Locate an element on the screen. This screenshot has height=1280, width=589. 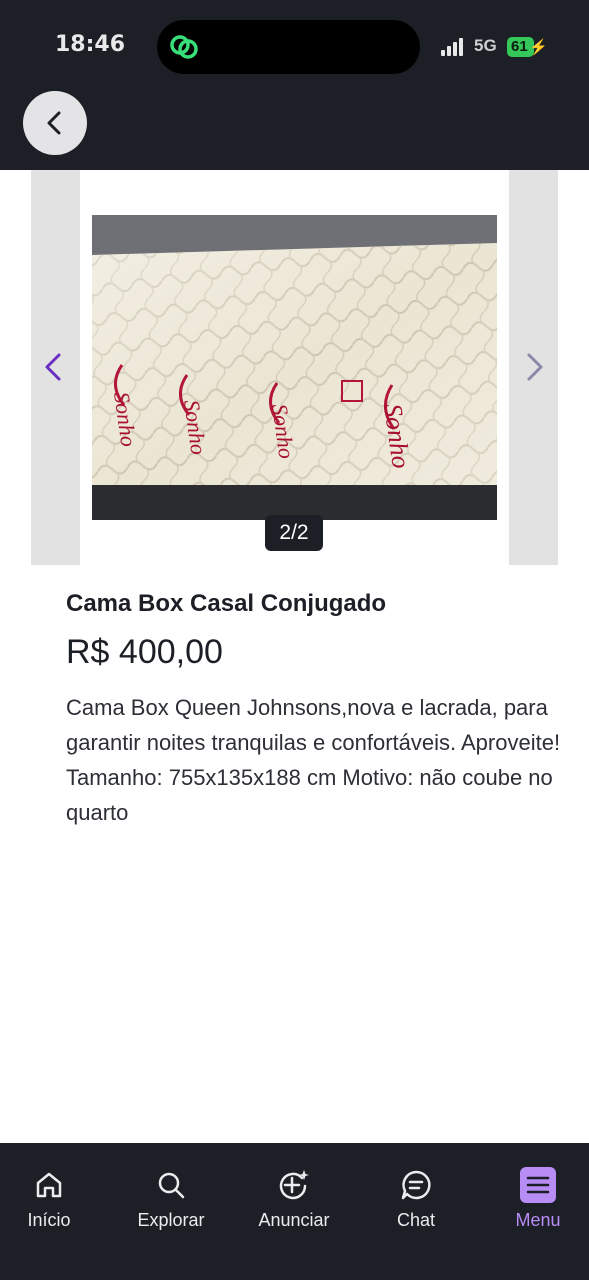
carousel-prev-button is located at coordinates (54, 367).